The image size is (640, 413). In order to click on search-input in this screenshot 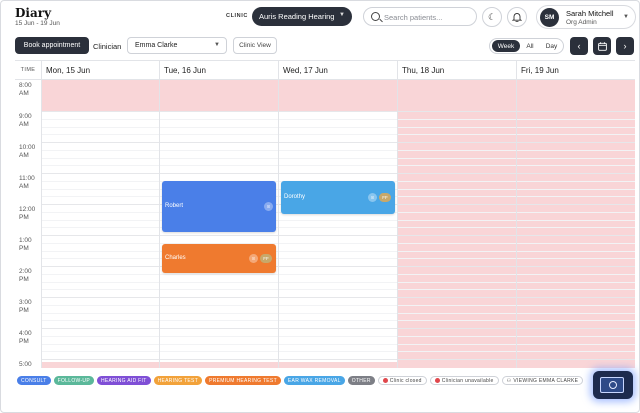, I will do `click(428, 17)`.